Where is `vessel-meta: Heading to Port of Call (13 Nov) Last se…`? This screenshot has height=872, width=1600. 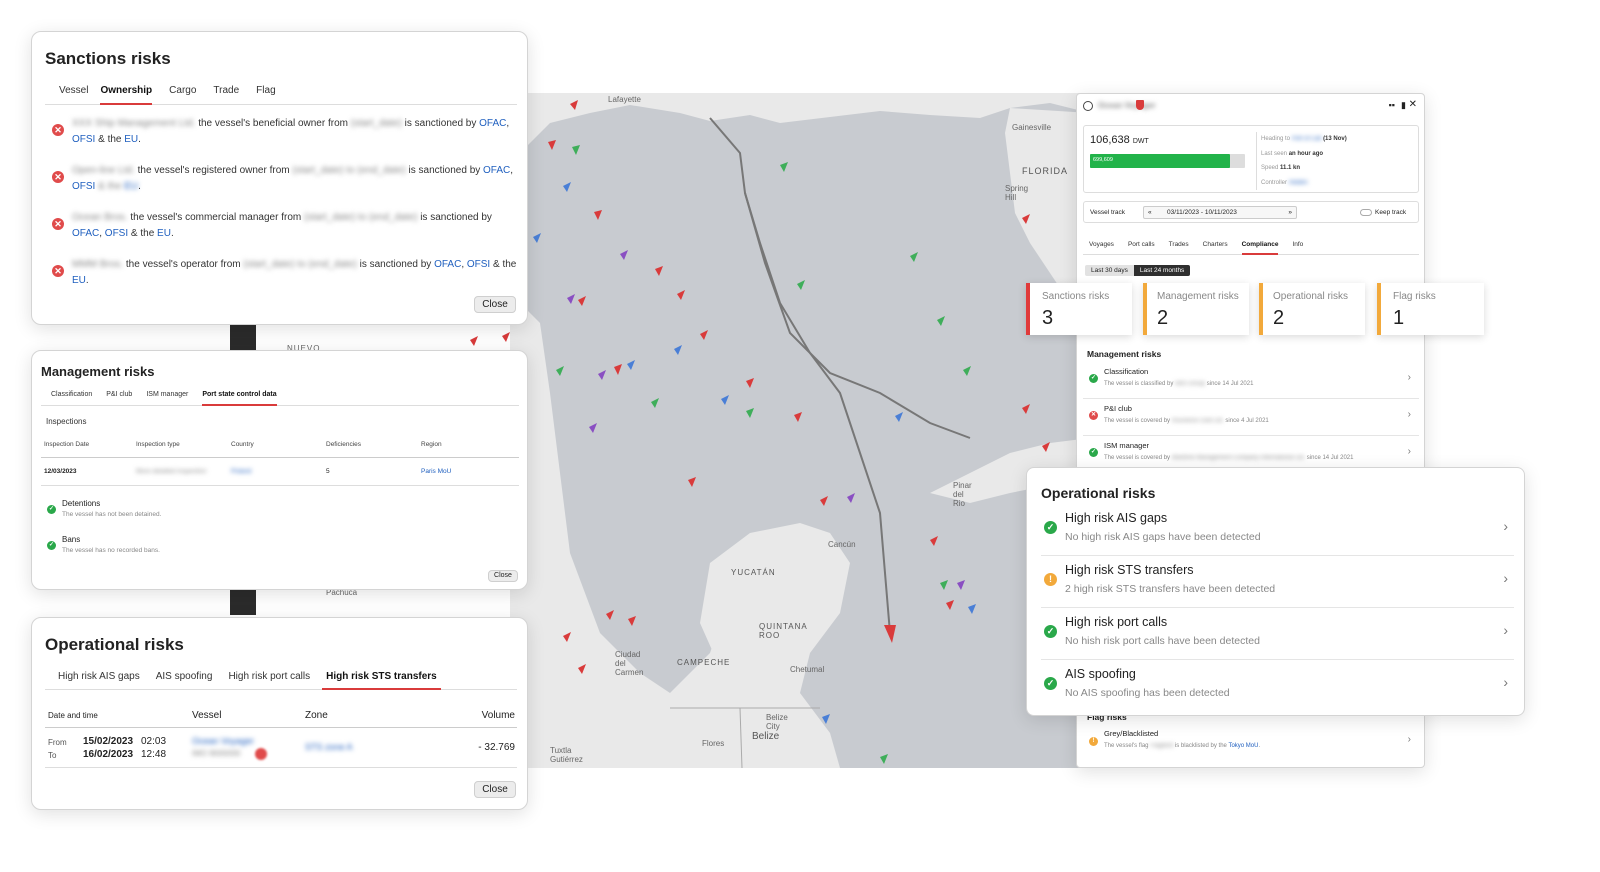 vessel-meta: Heading to Port of Call (13 Nov) Last se… is located at coordinates (1301, 161).